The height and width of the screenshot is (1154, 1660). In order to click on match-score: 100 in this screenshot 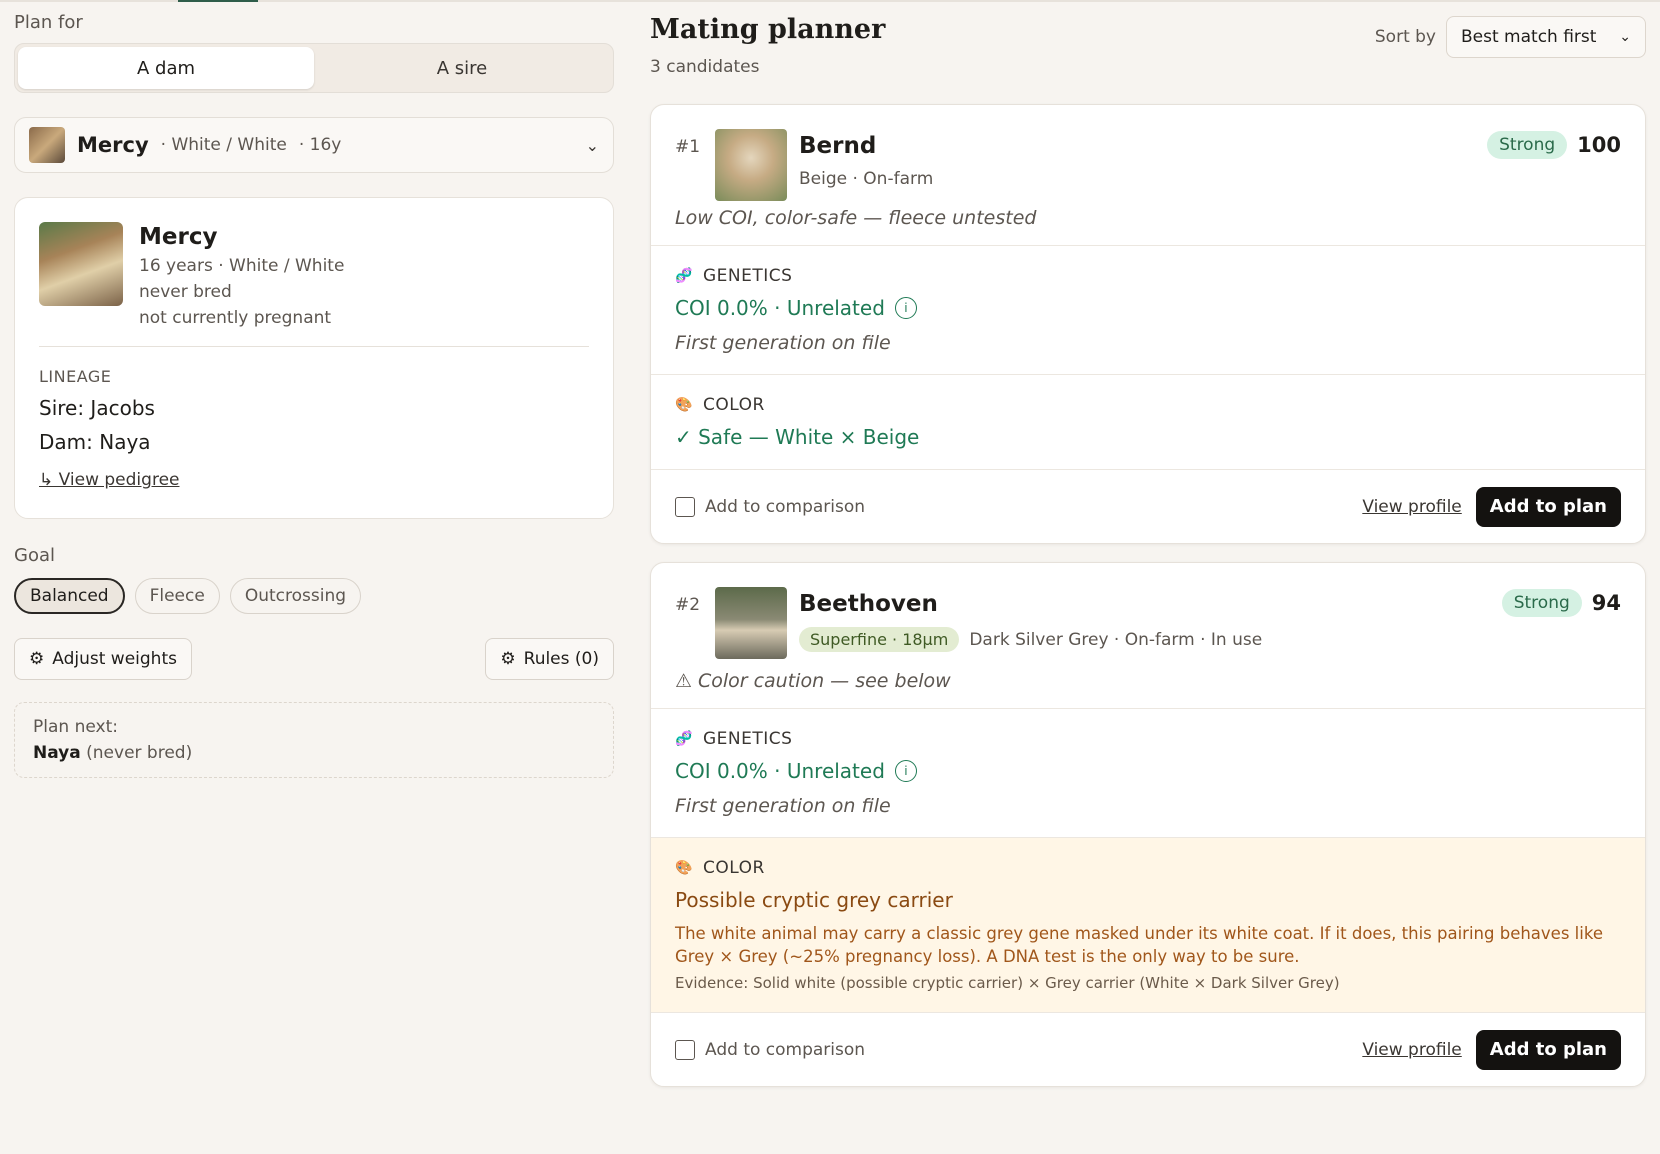, I will do `click(1599, 145)`.